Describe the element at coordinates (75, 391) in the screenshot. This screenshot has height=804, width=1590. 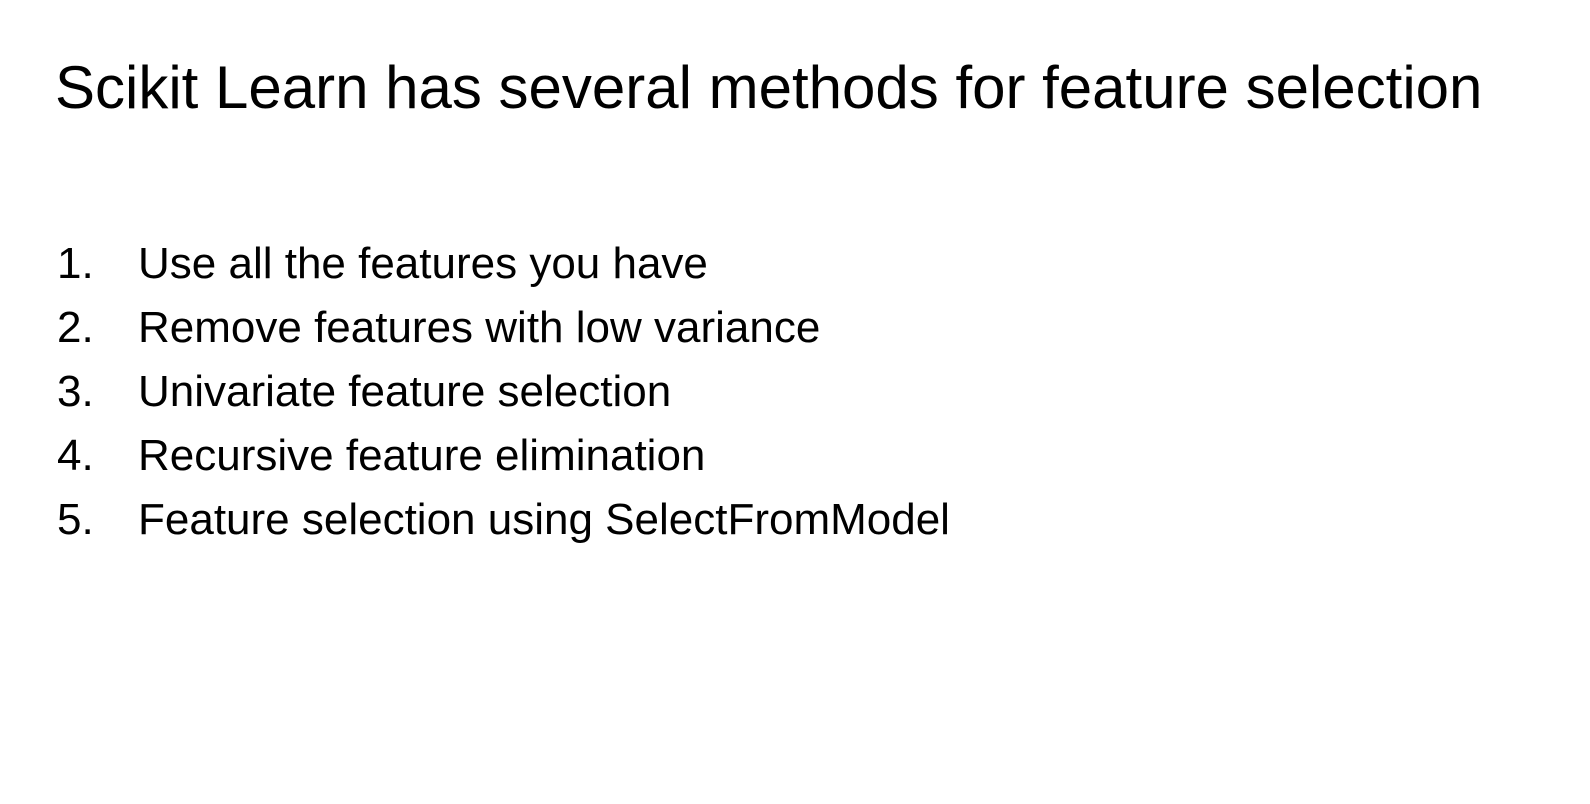
I see `list-number: 3.` at that location.